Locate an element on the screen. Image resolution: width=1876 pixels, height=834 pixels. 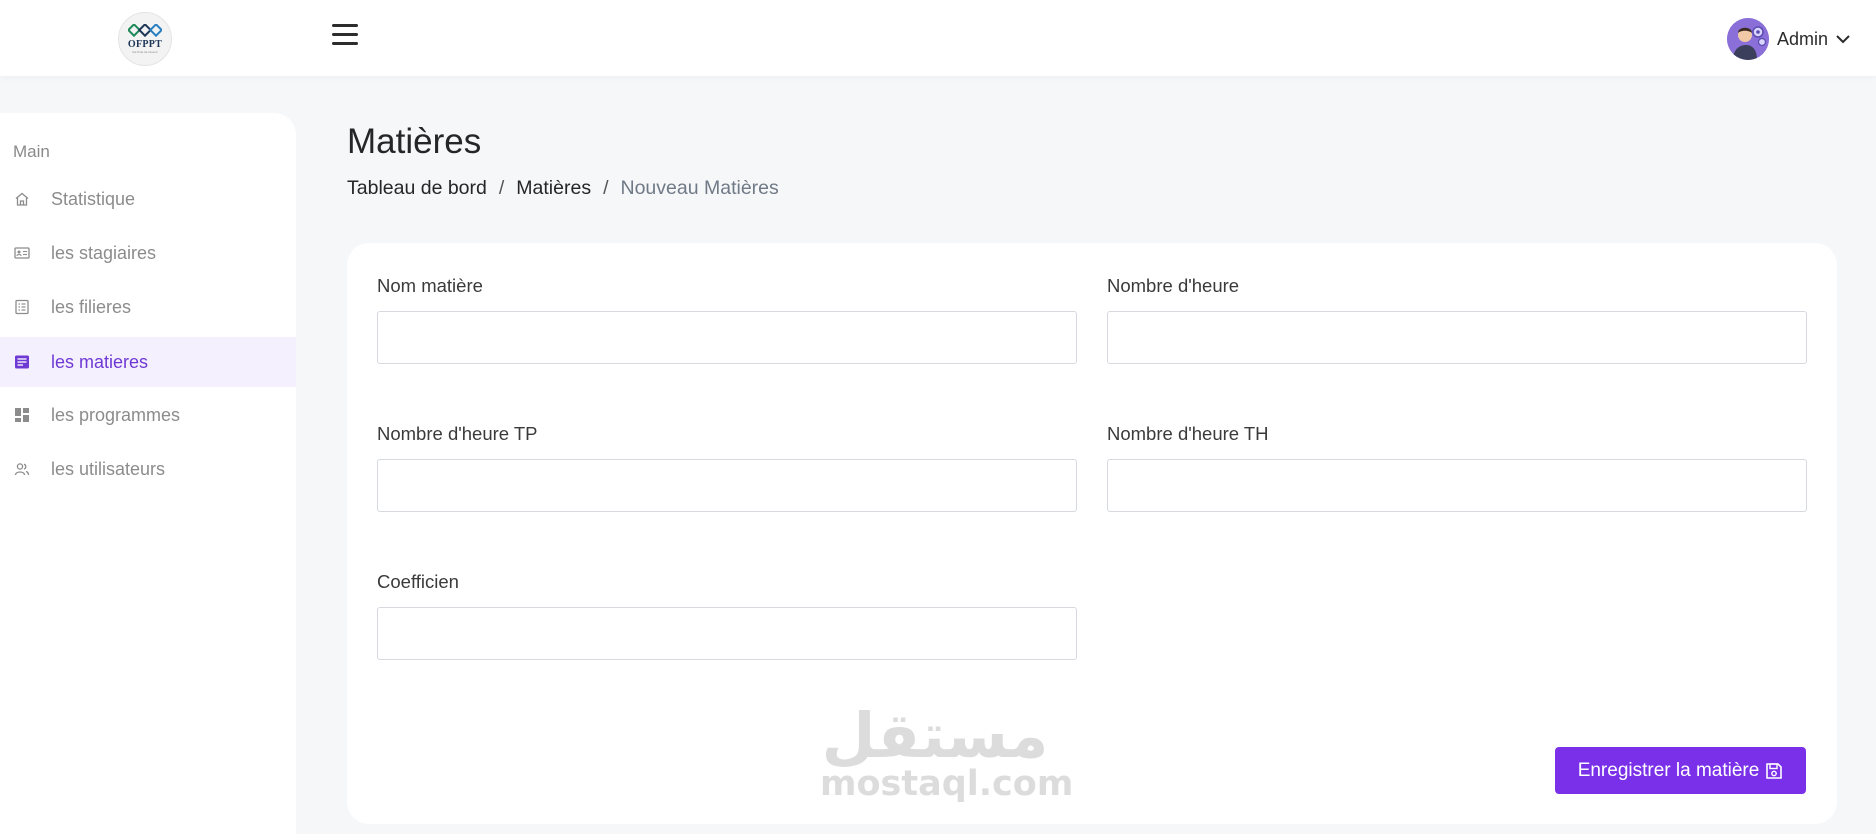
nombre-heure-th-input is located at coordinates (1457, 485).